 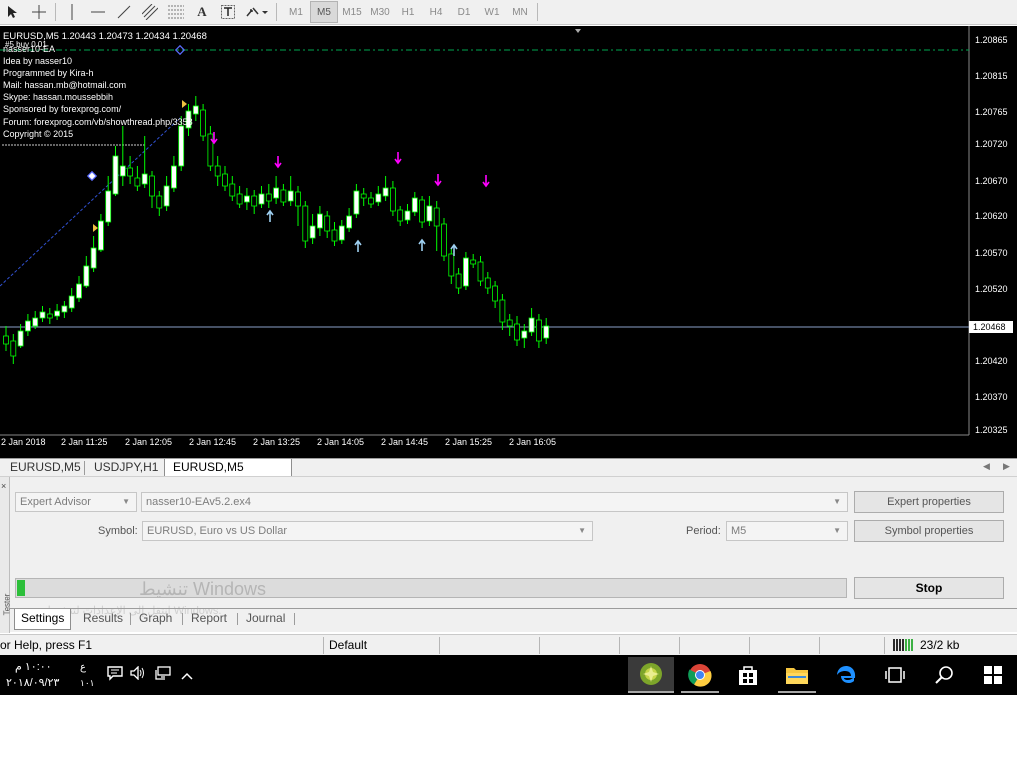 I want to click on tab-divider, so click(x=84, y=468).